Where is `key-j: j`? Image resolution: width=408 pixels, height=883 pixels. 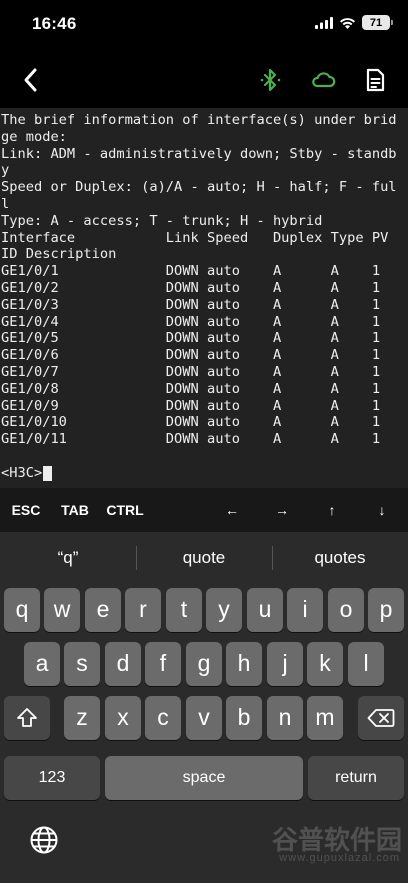 key-j: j is located at coordinates (285, 664).